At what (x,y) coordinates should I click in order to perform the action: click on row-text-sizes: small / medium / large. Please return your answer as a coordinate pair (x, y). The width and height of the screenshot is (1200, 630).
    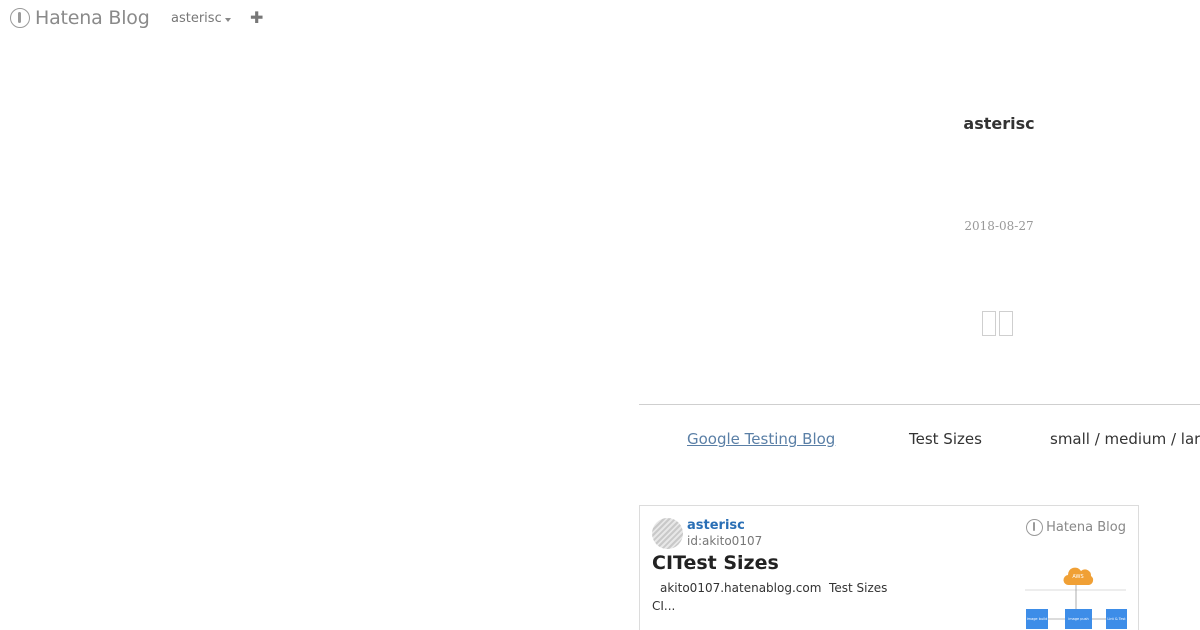
    Looking at the image, I should click on (1125, 439).